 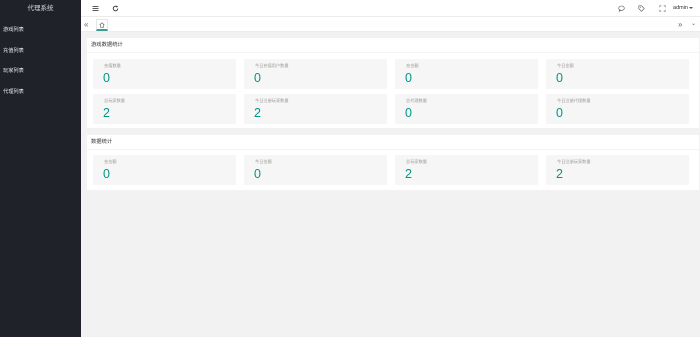 What do you see at coordinates (390, 24) in the screenshot?
I see `tabs-bar: « » ⌄` at bounding box center [390, 24].